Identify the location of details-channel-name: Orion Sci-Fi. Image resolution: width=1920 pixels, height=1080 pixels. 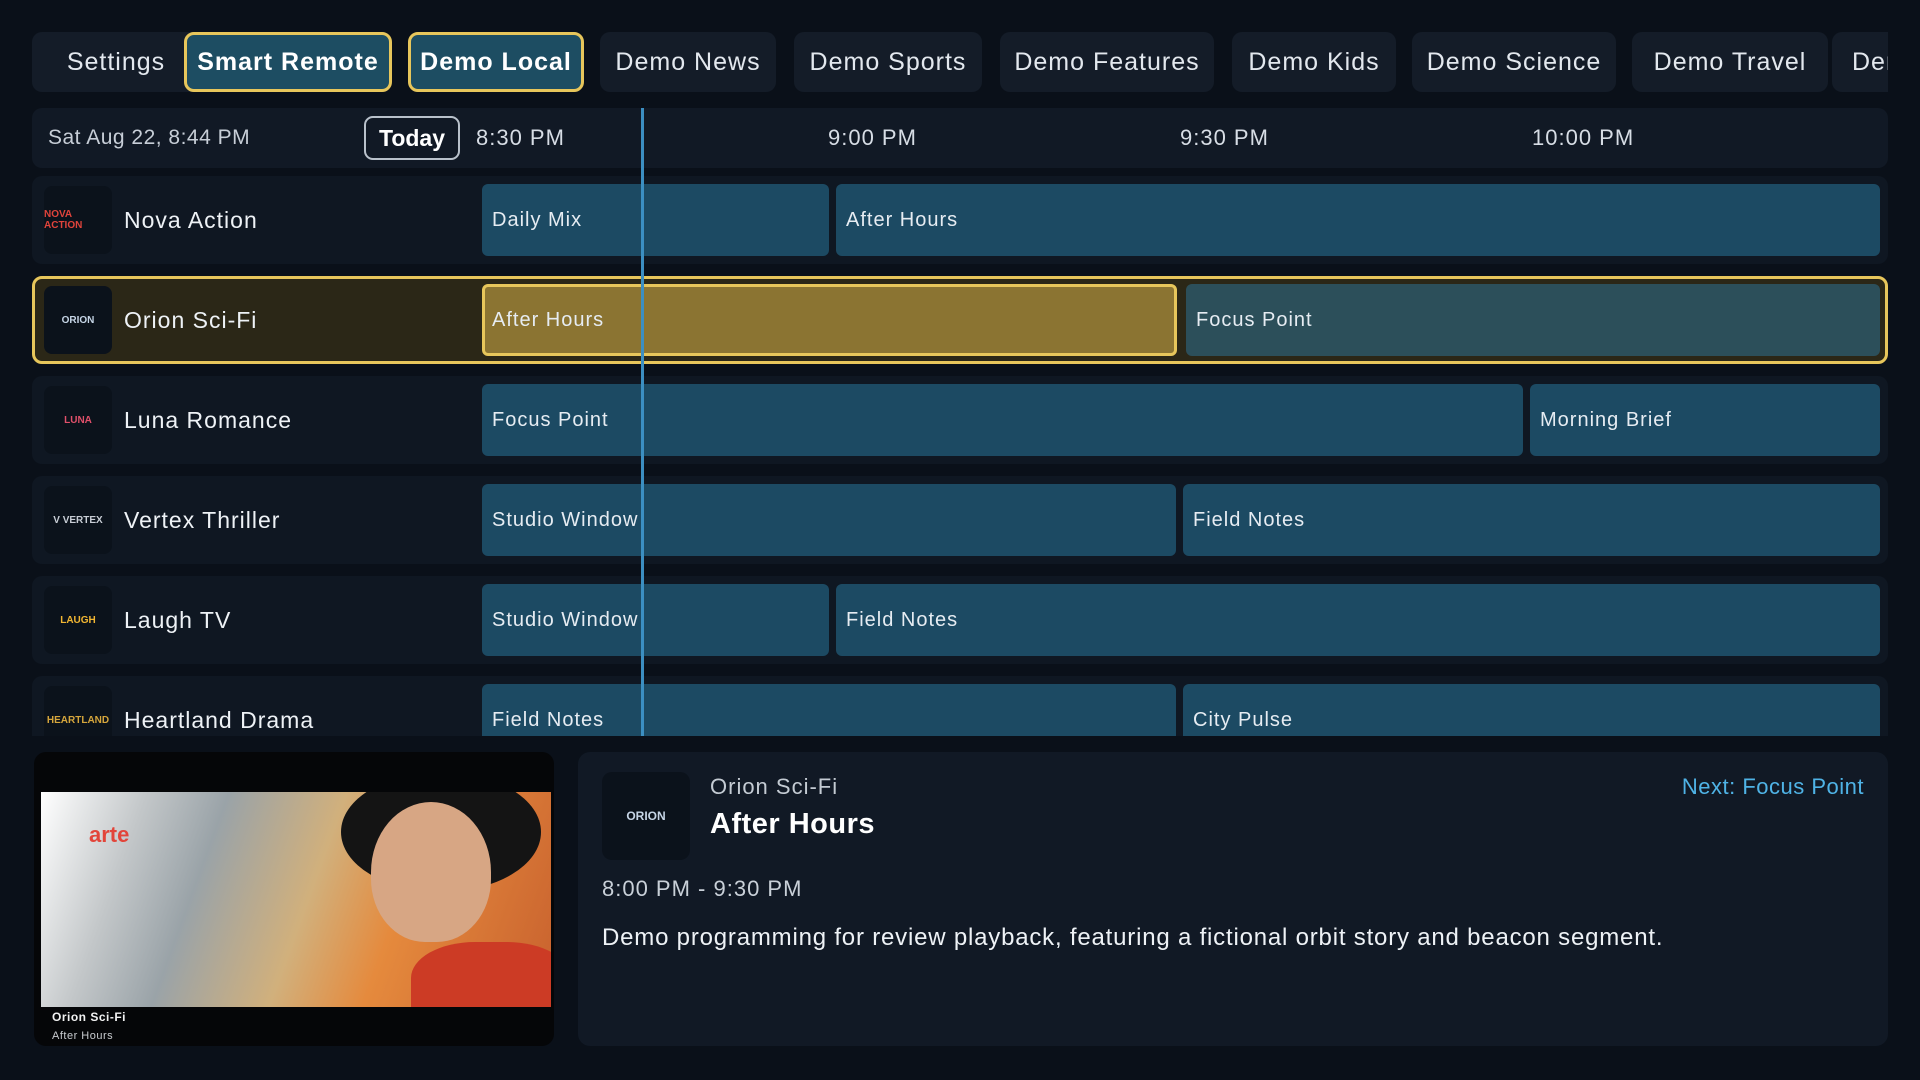
(774, 786).